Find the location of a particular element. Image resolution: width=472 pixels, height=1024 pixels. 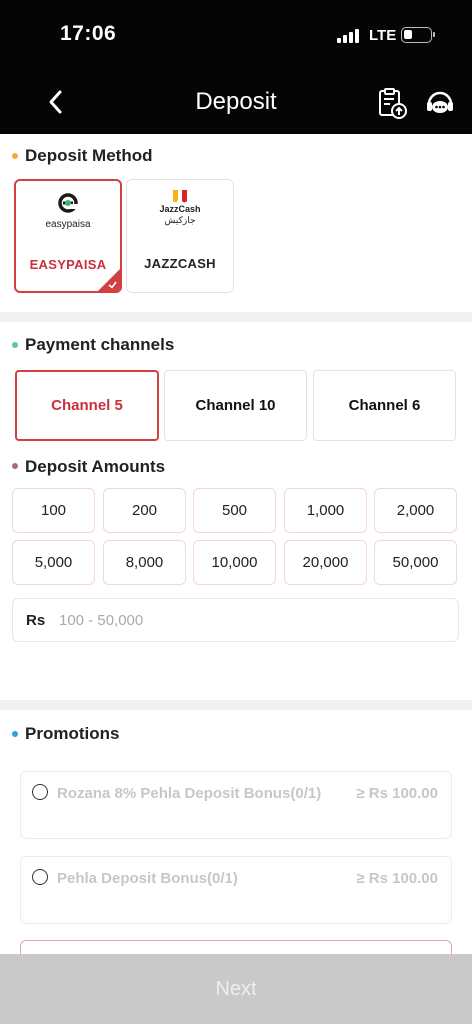

deposit-amounts-title: Deposit Amounts is located at coordinates (95, 466).